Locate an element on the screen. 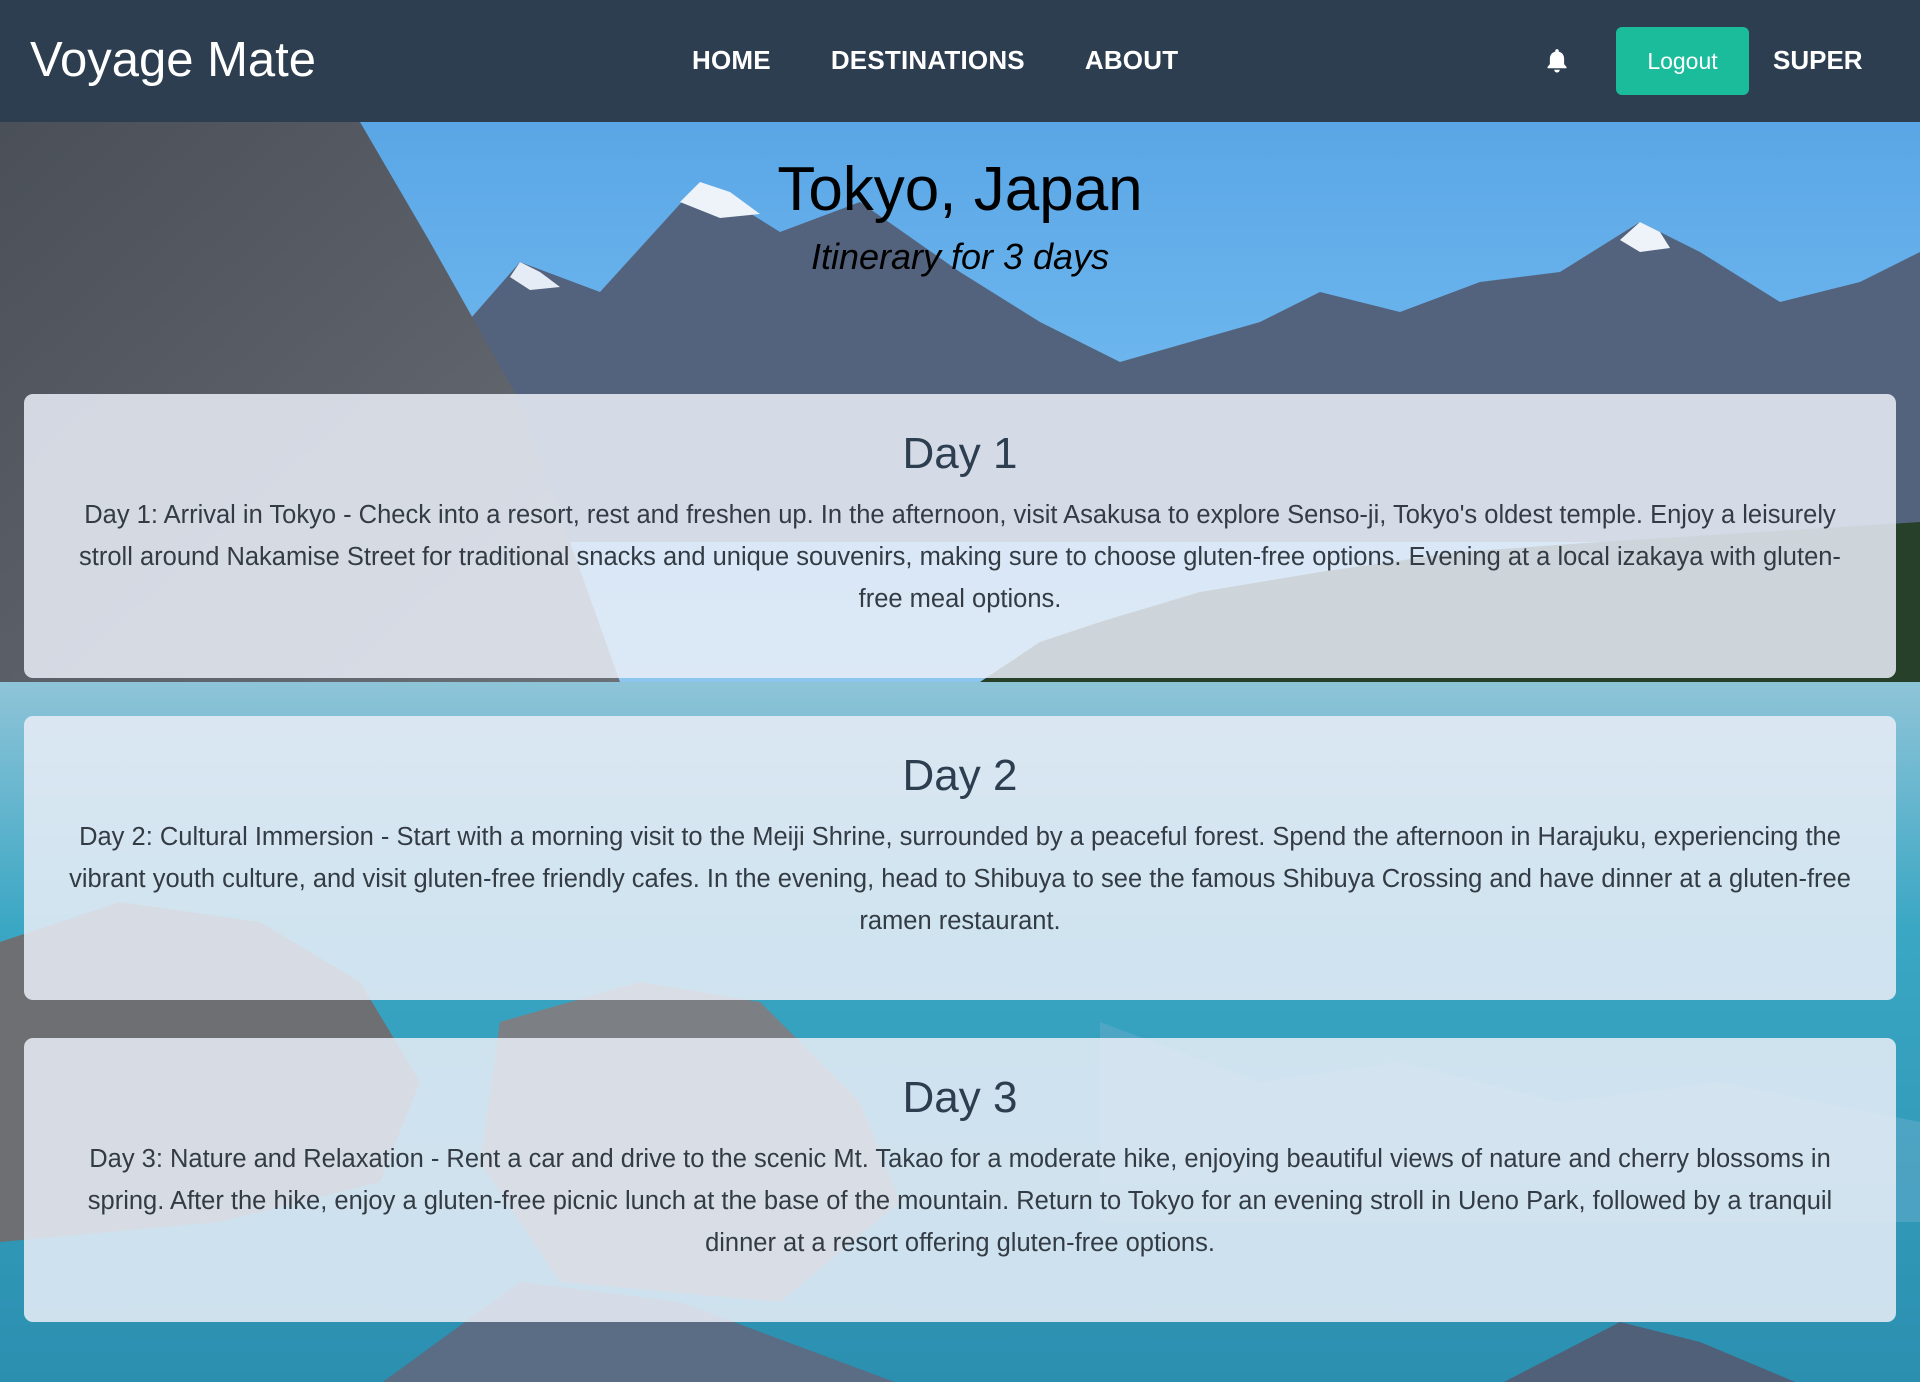 Image resolution: width=1920 pixels, height=1384 pixels. nav-link-destinations: DESTINATIONS is located at coordinates (928, 60).